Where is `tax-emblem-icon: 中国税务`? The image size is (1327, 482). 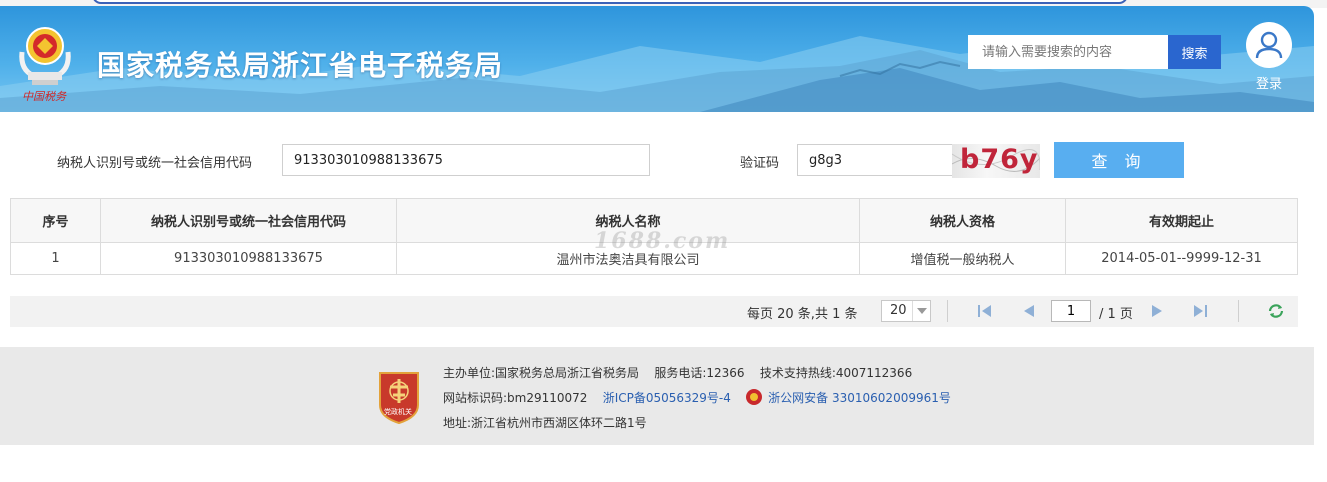
tax-emblem-icon: 中国税务 is located at coordinates (45, 61).